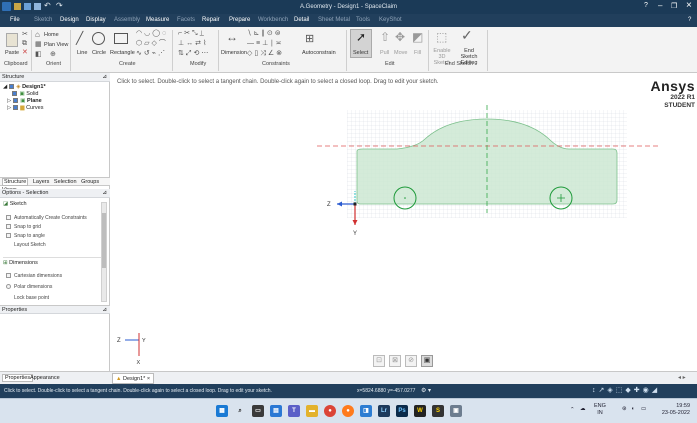  I want to click on polygon-tools-icon: ⬡▱◇⌒, so click(152, 44).